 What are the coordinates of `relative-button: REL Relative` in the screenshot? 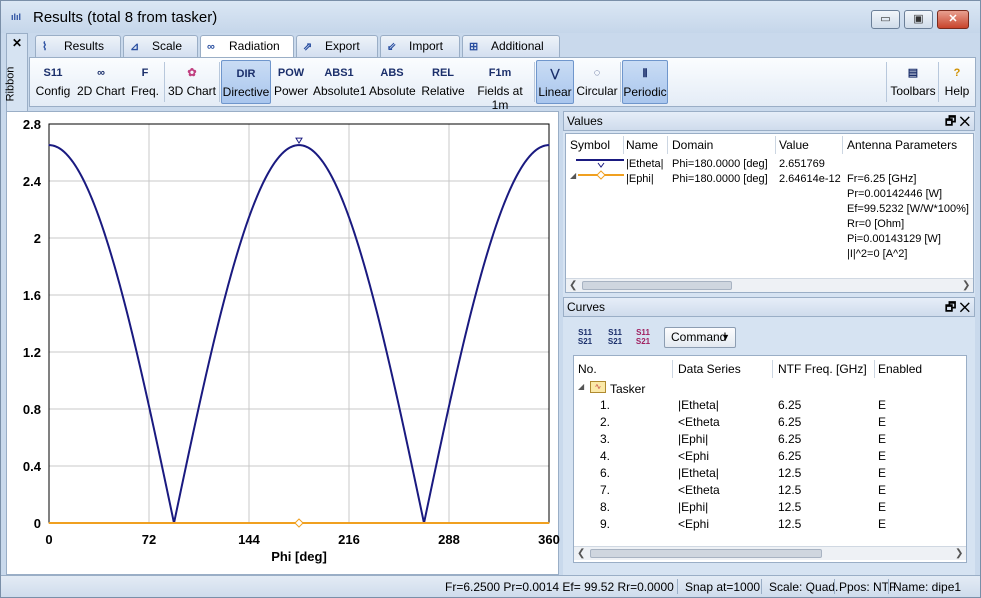 It's located at (443, 82).